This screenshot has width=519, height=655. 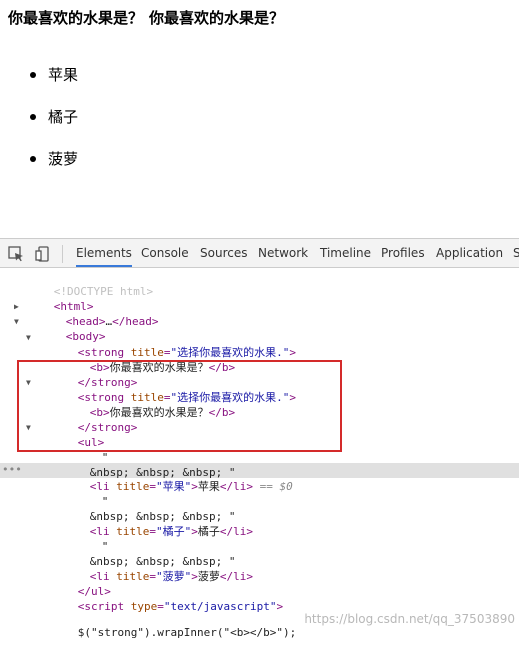 I want to click on li-line-orange: <li title="橘子">橘子</li>, so click(x=151, y=523).